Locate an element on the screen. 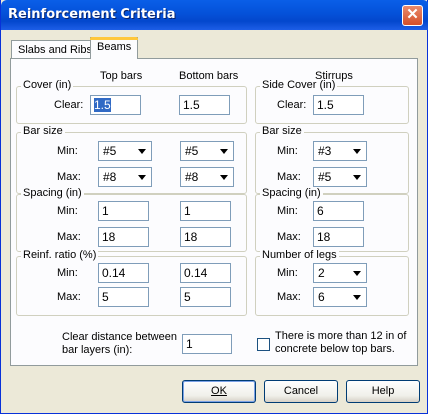 This screenshot has width=428, height=414. stirrup-spacing-min-input: 6 is located at coordinates (338, 211).